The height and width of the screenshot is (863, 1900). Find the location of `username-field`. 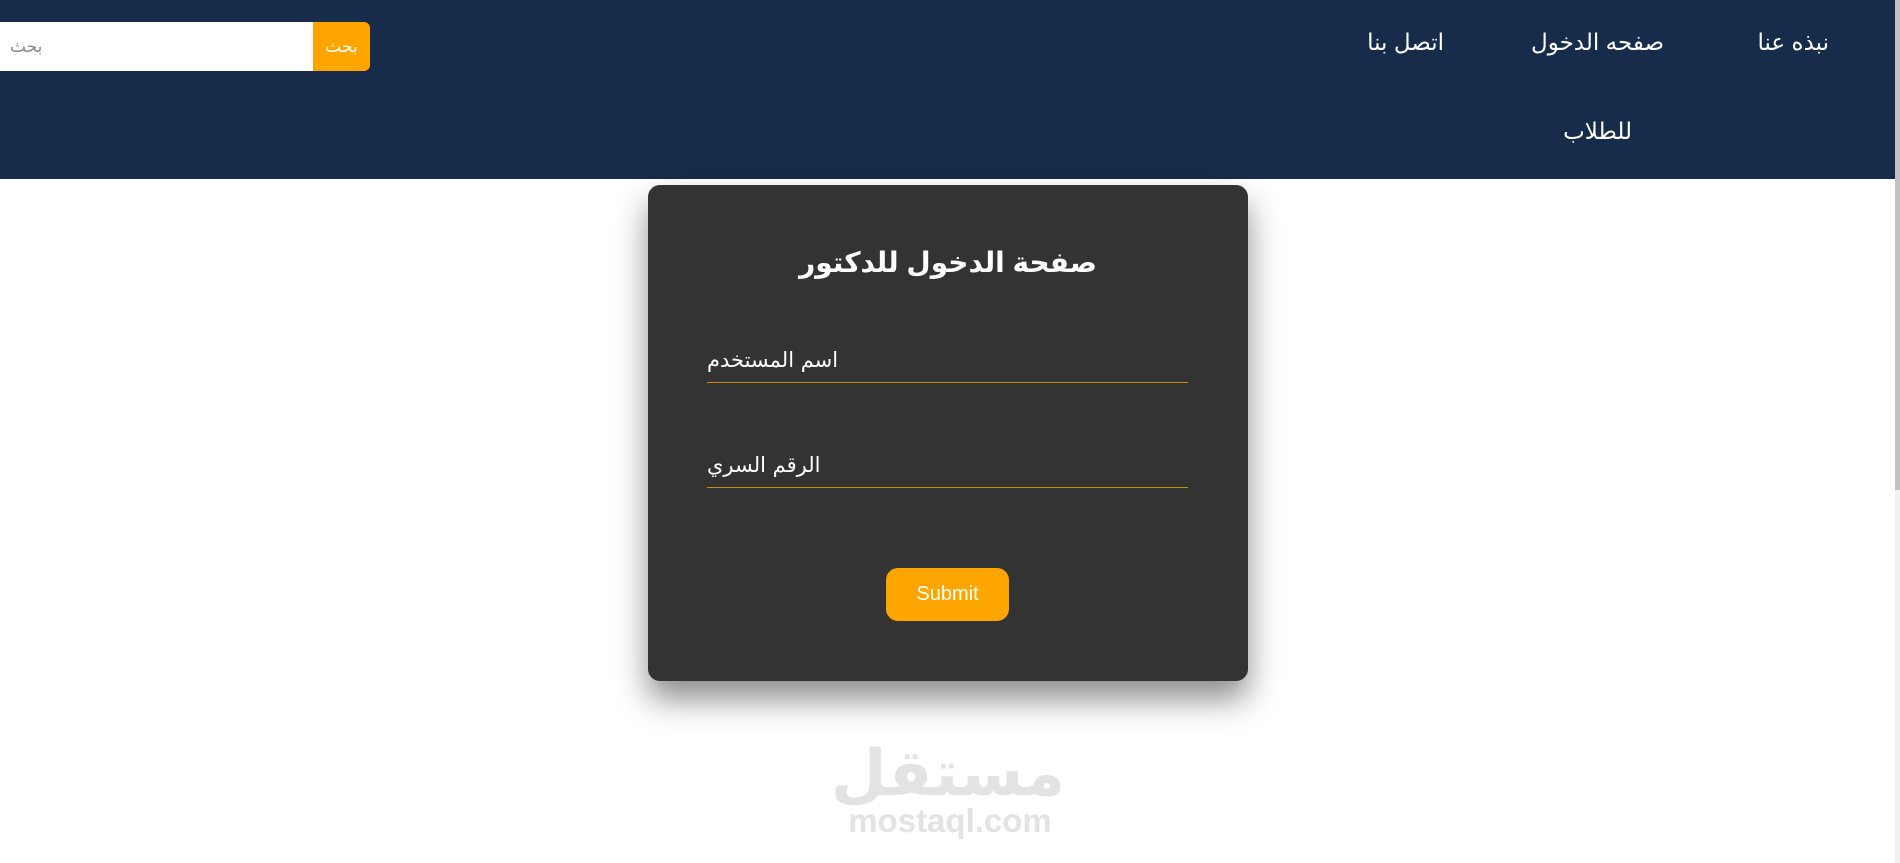

username-field is located at coordinates (947, 360).